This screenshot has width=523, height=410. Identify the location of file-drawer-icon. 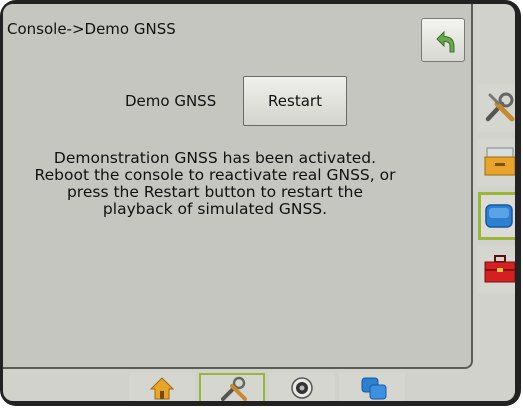
(499, 161).